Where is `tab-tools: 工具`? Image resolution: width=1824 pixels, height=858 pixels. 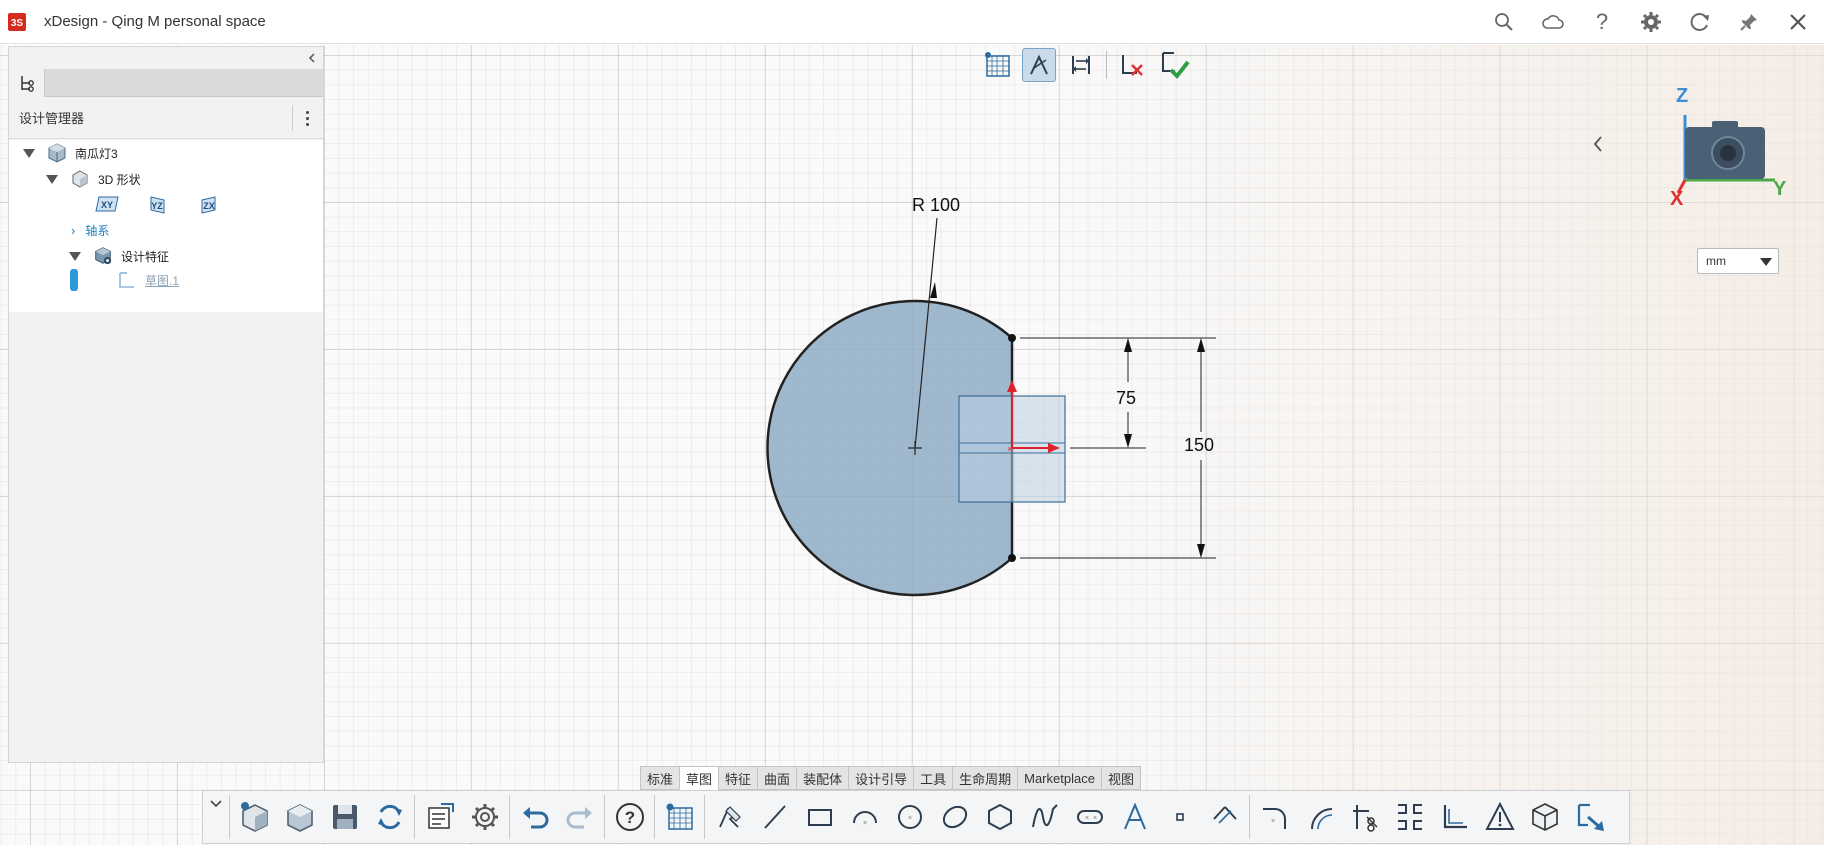
tab-tools: 工具 is located at coordinates (933, 778).